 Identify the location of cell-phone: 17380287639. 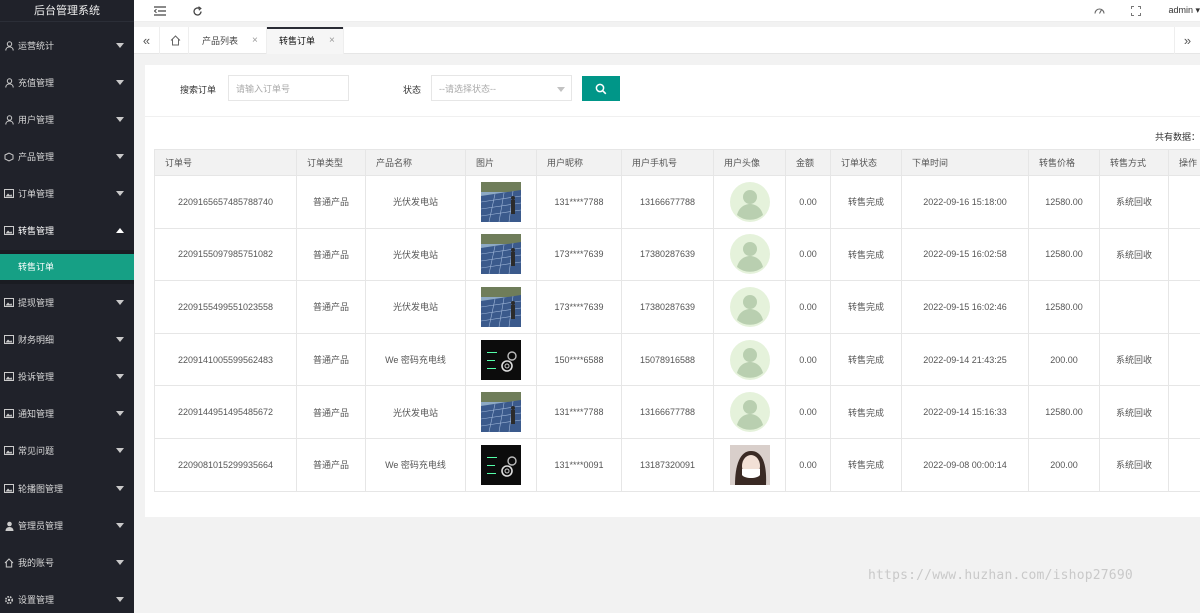
(667, 254).